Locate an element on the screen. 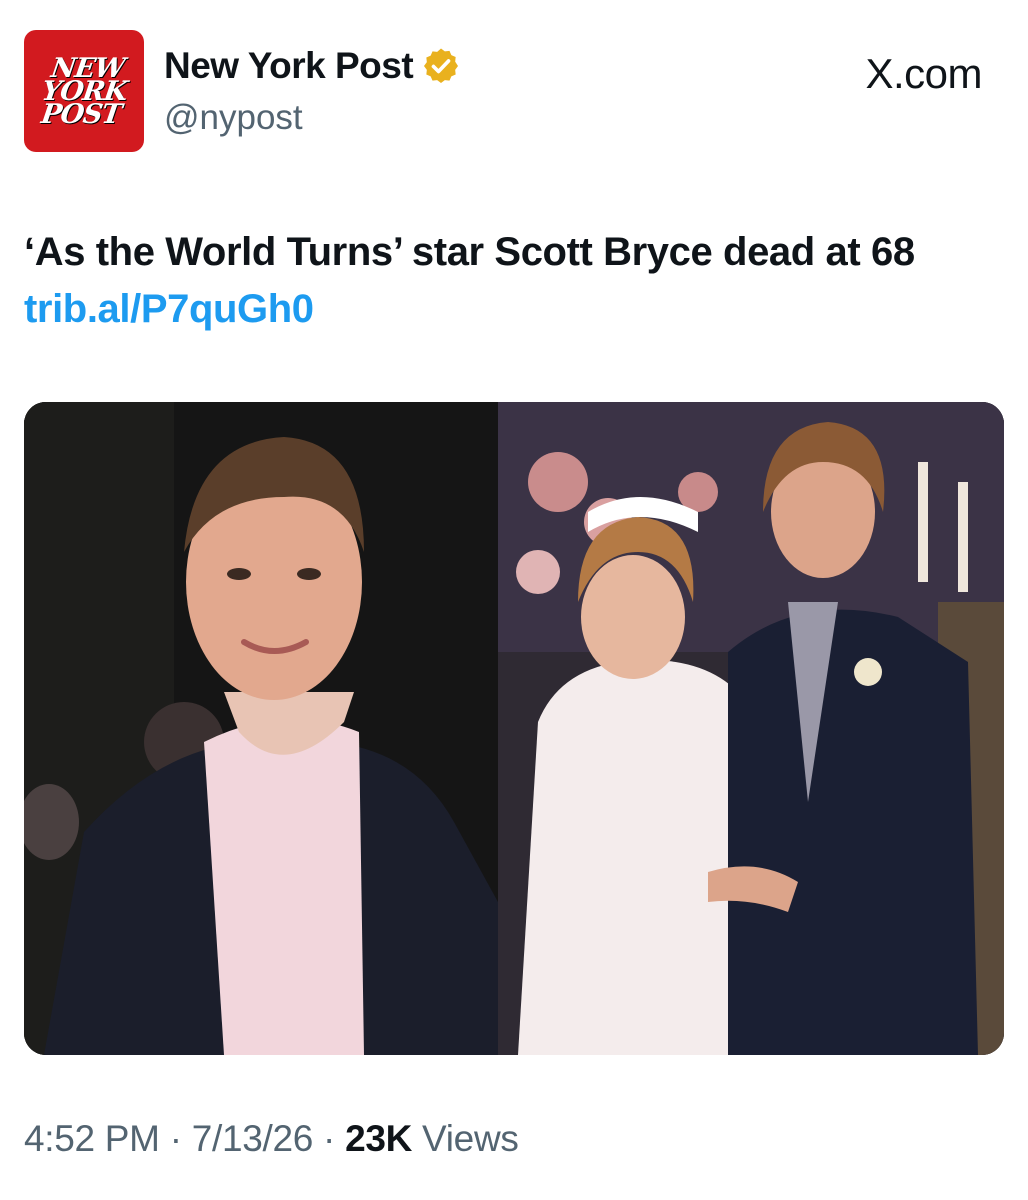  name-row: New York Post is located at coordinates (312, 66).